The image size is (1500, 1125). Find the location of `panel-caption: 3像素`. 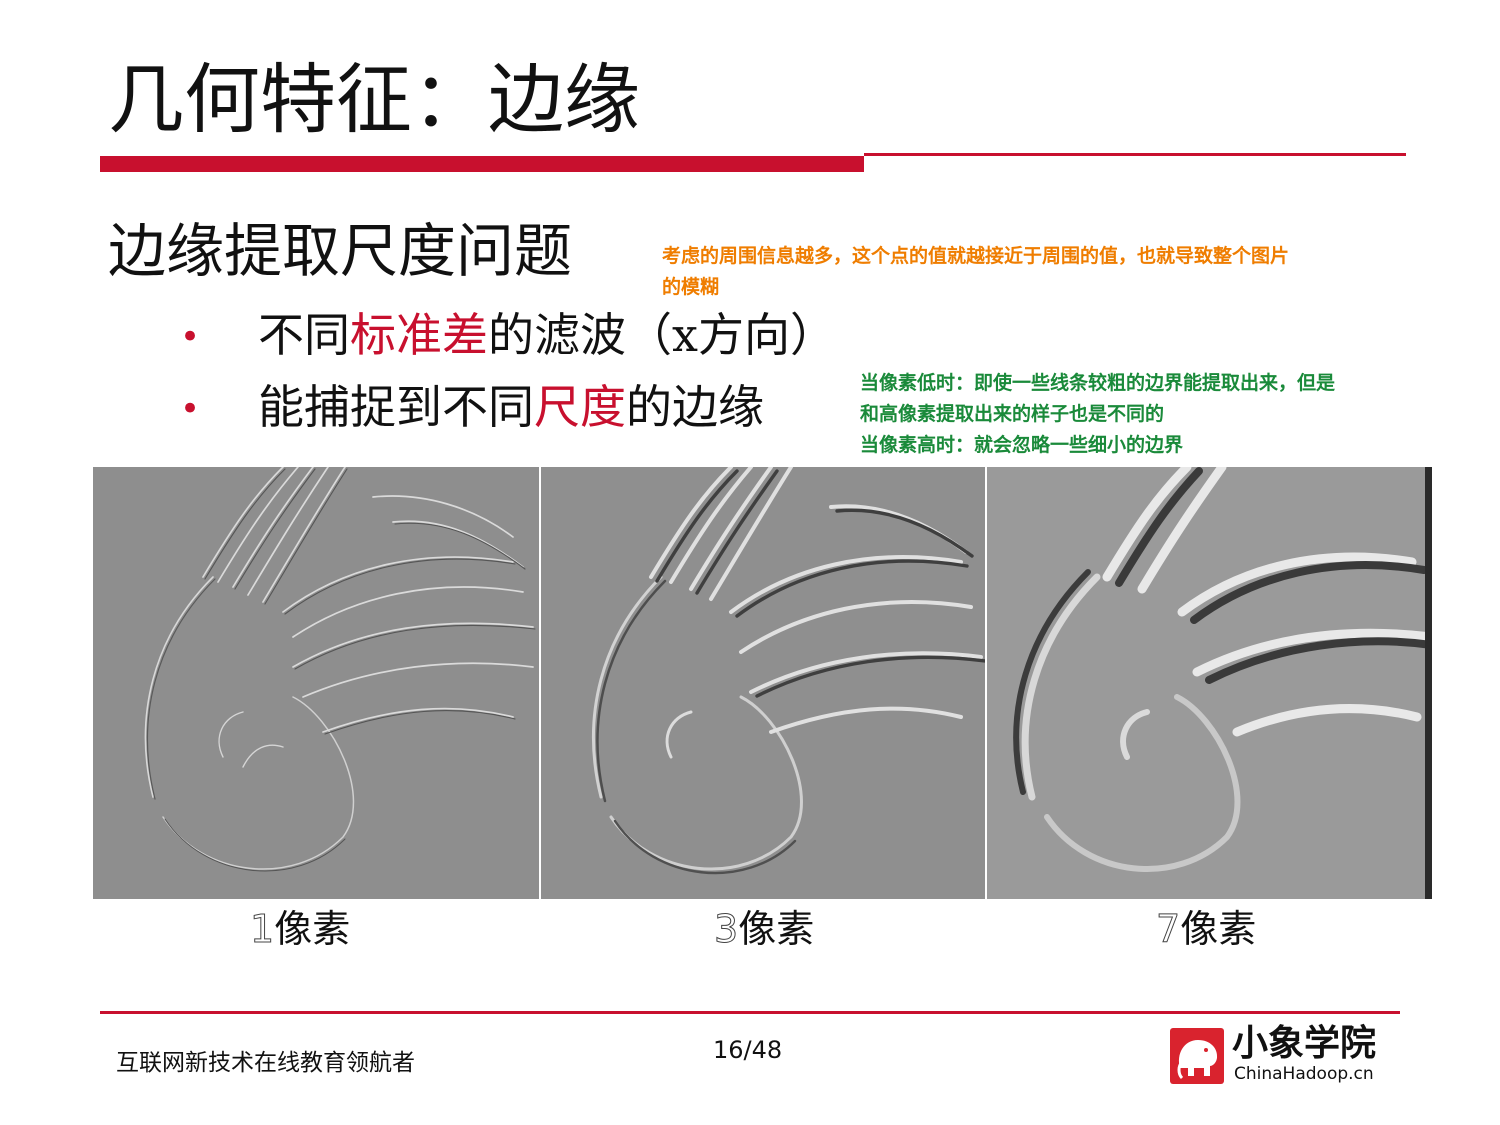

panel-caption: 3像素 is located at coordinates (764, 929).